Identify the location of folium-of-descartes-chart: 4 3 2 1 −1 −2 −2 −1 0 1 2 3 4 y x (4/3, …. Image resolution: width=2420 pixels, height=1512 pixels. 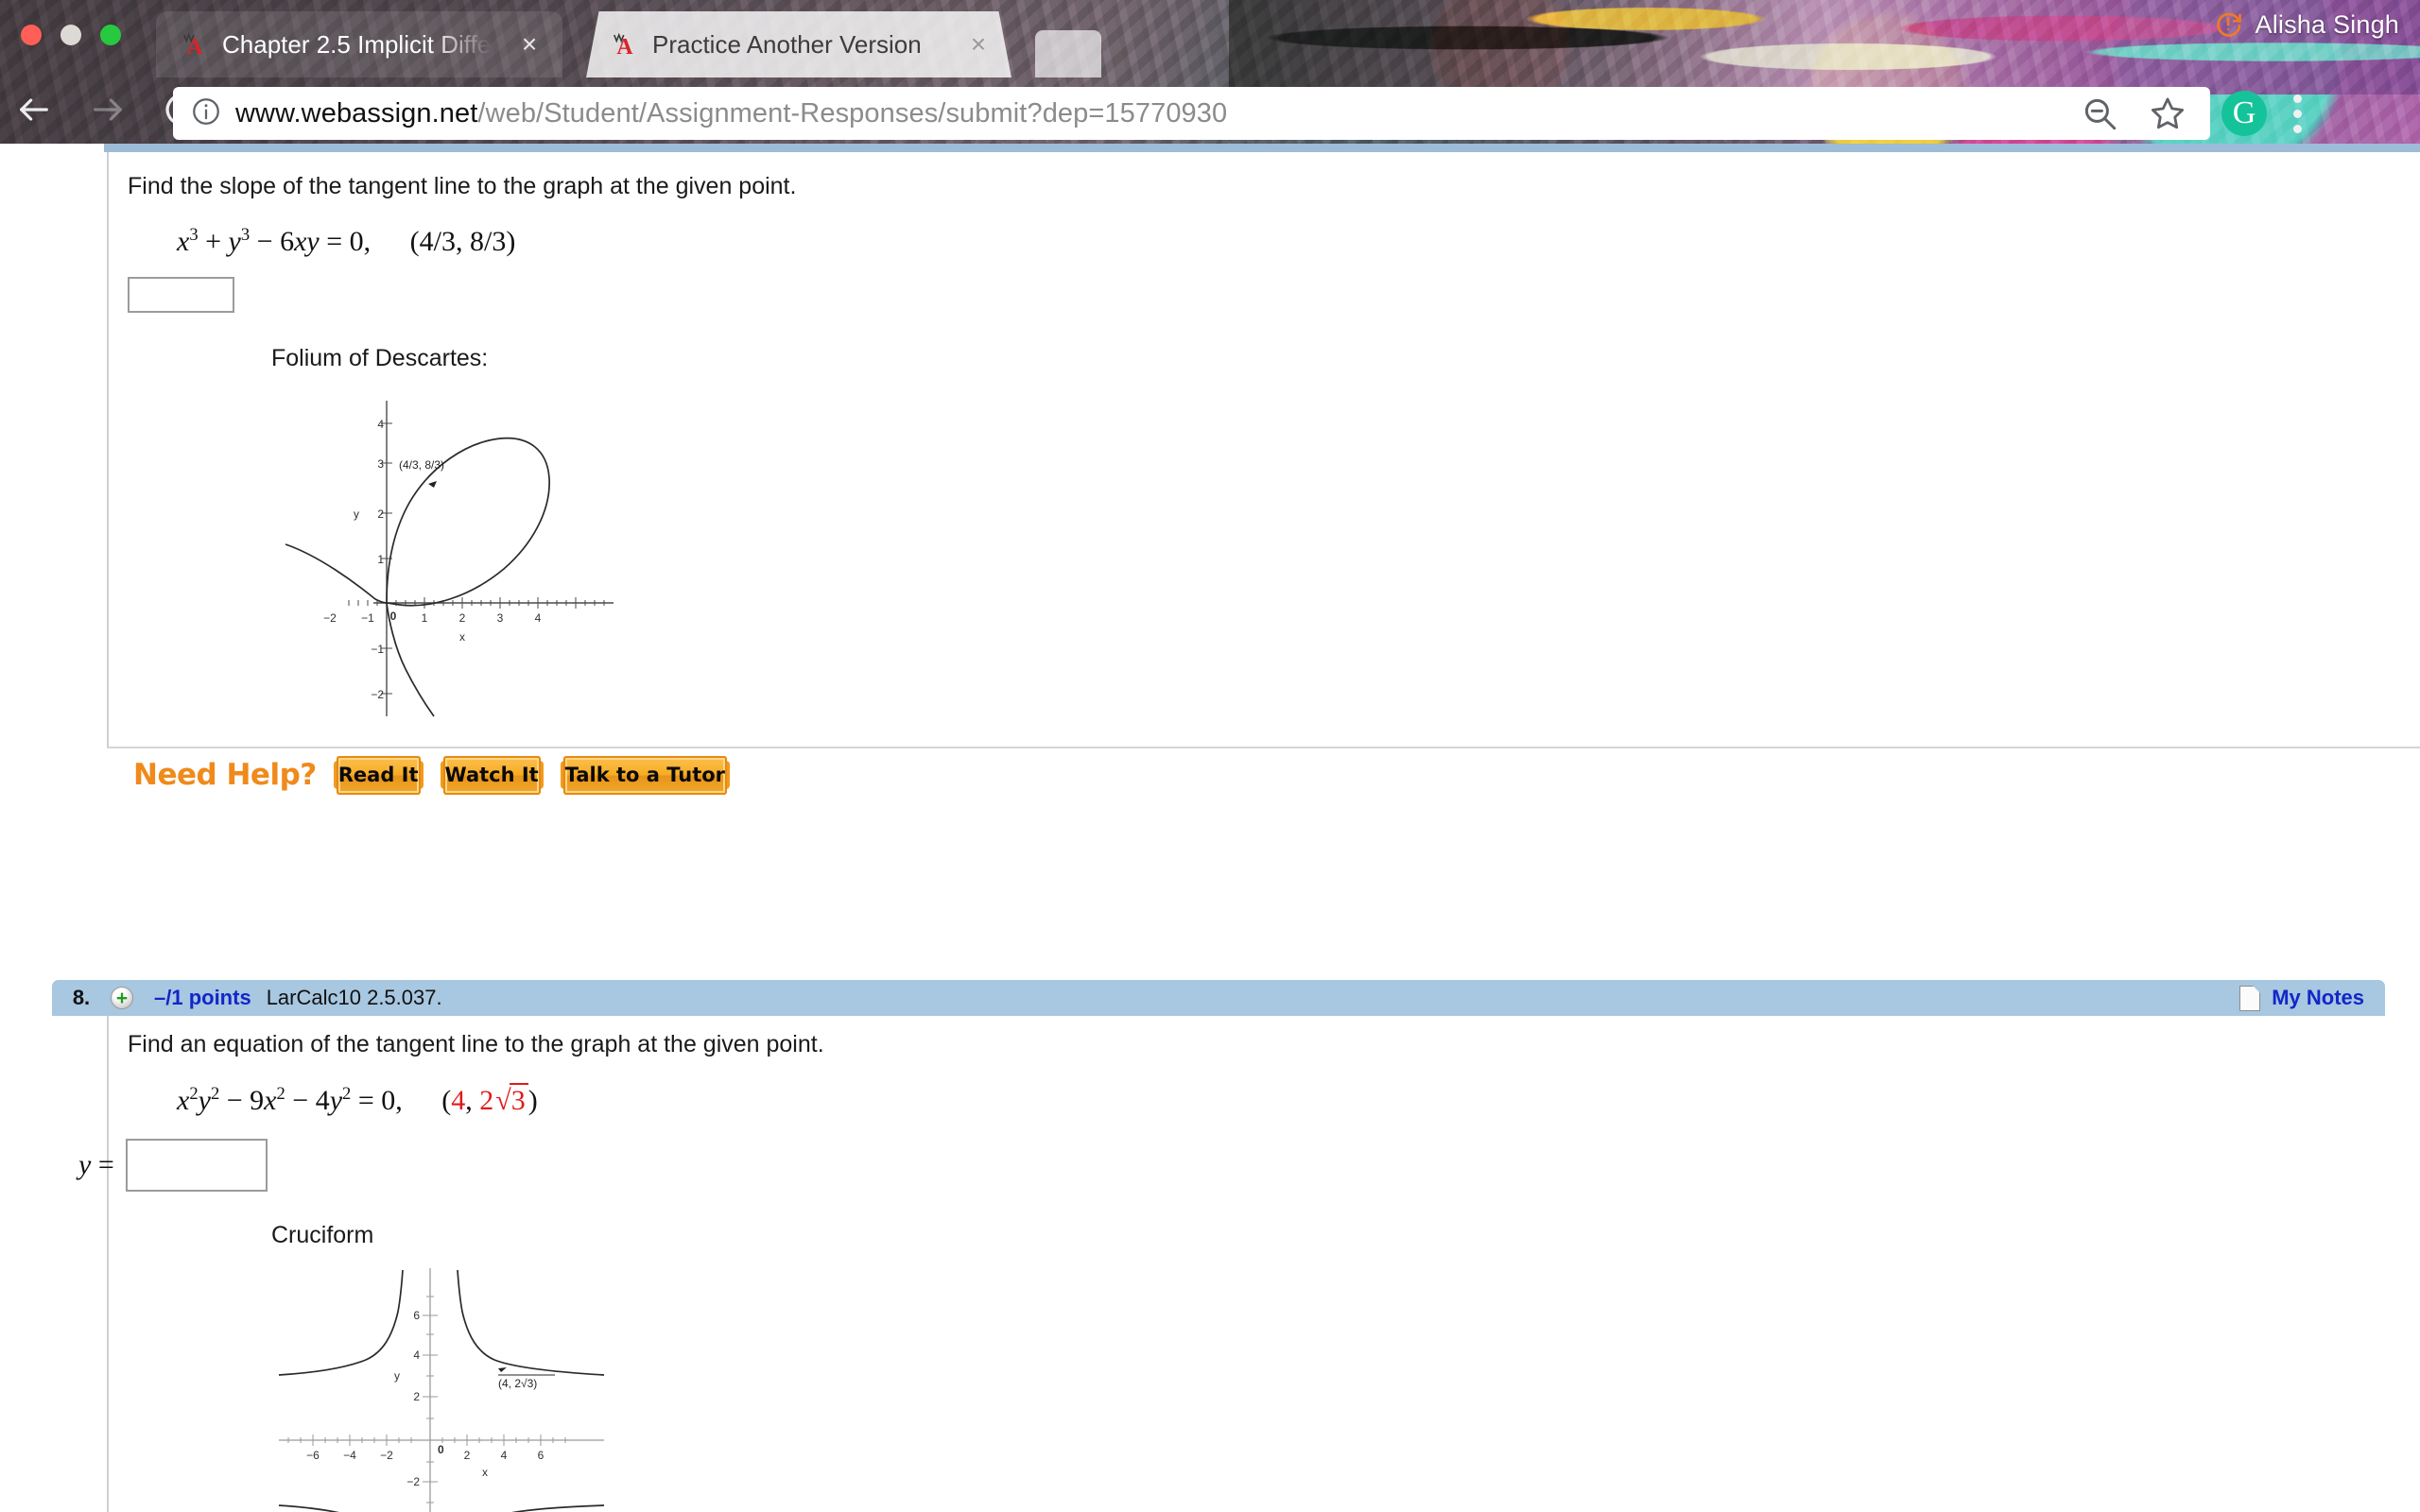
(533, 558).